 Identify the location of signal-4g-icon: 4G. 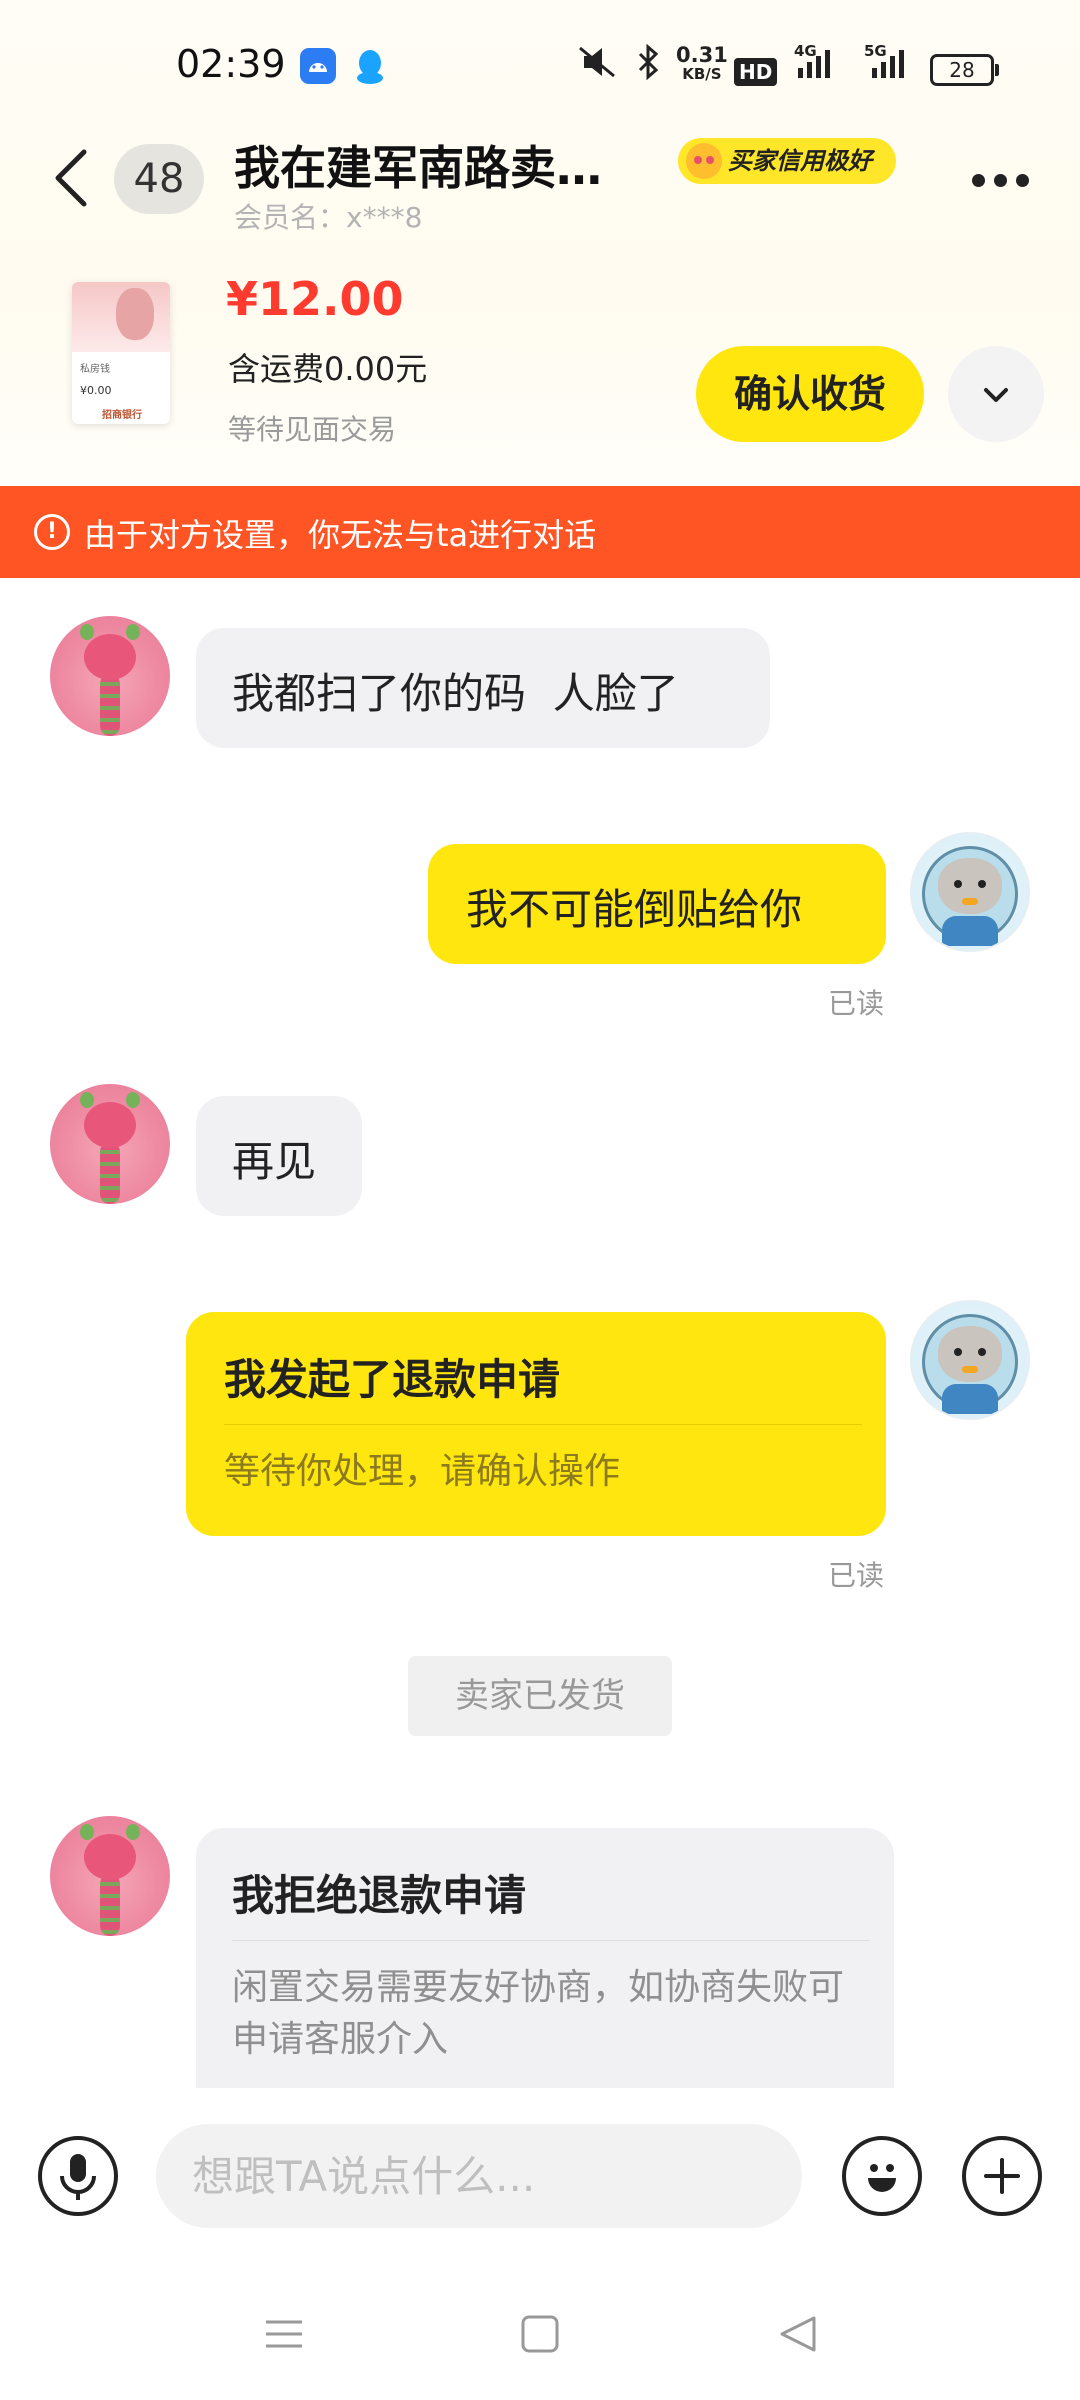
(818, 66).